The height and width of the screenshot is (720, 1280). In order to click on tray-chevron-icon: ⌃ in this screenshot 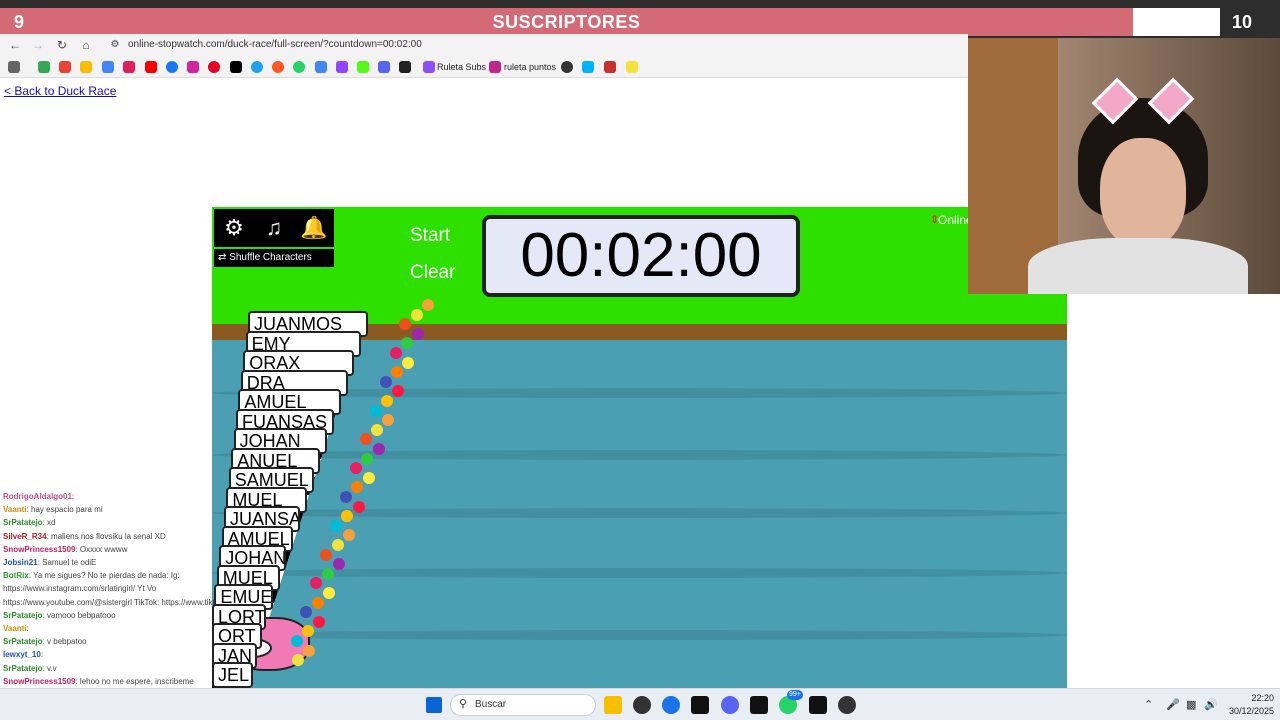, I will do `click(1148, 704)`.